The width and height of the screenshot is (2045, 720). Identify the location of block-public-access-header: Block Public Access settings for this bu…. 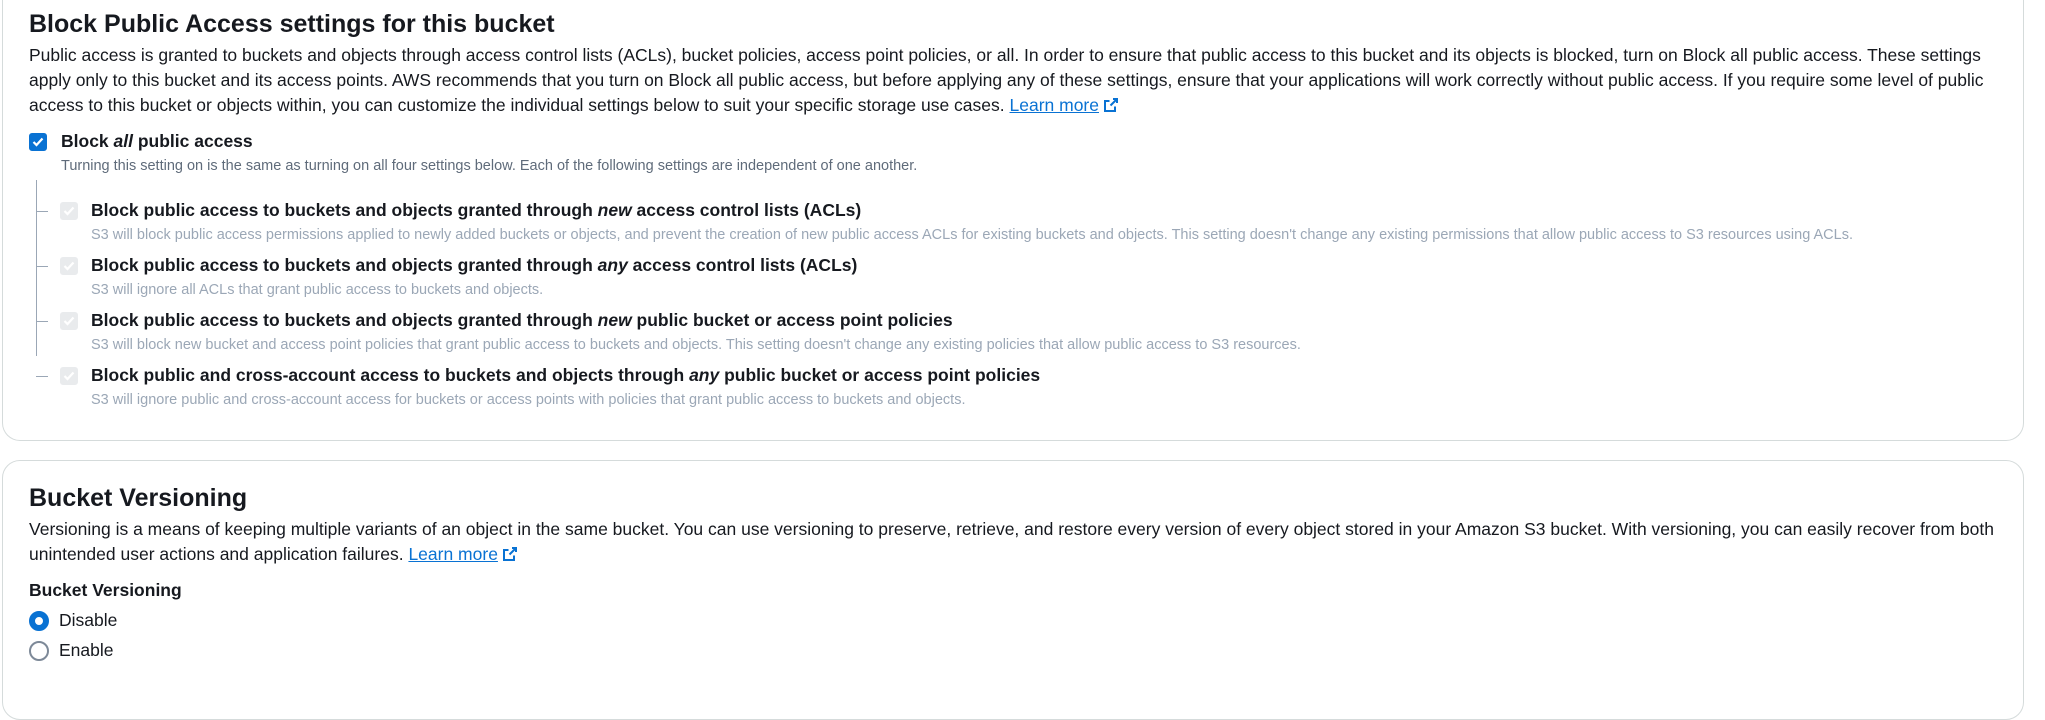
(1013, 63).